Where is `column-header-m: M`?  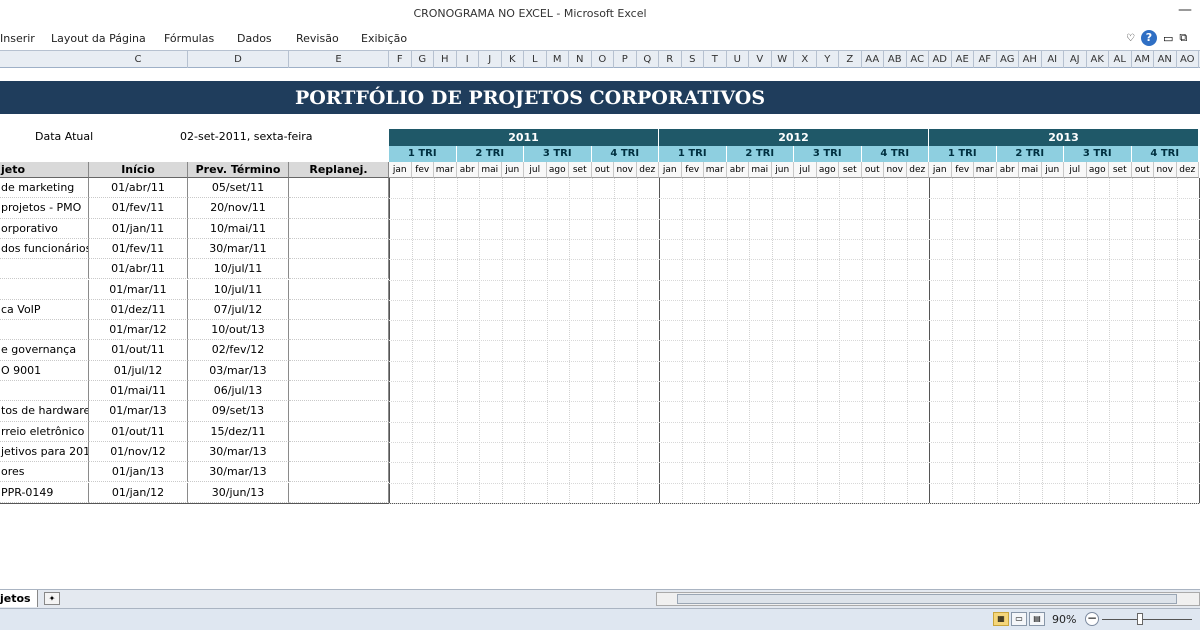 column-header-m: M is located at coordinates (558, 59).